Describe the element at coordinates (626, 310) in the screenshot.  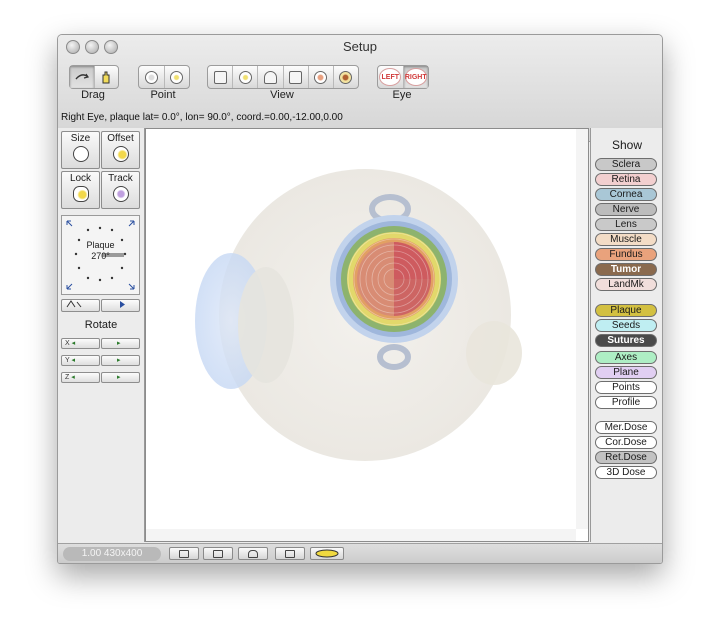
I see `show-toggle-plaque: Plaque` at that location.